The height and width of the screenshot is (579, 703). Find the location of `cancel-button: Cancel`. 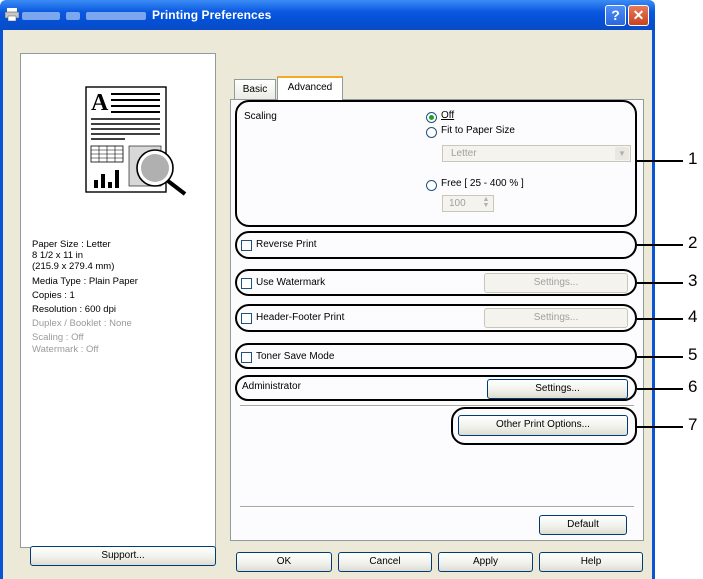

cancel-button: Cancel is located at coordinates (385, 562).